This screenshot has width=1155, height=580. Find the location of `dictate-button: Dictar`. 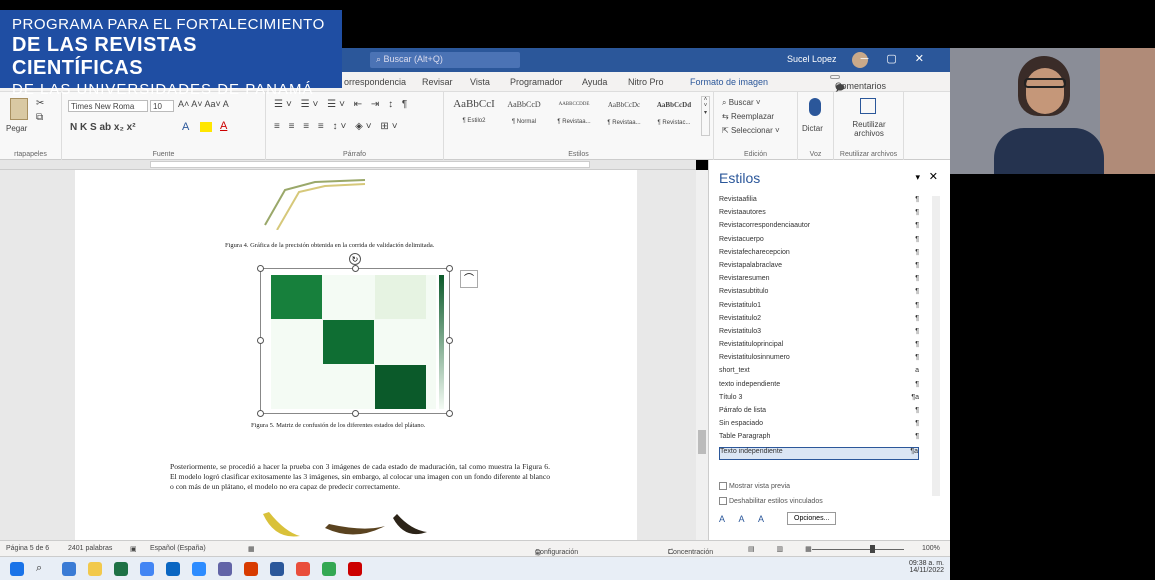

dictate-button: Dictar is located at coordinates (812, 128).